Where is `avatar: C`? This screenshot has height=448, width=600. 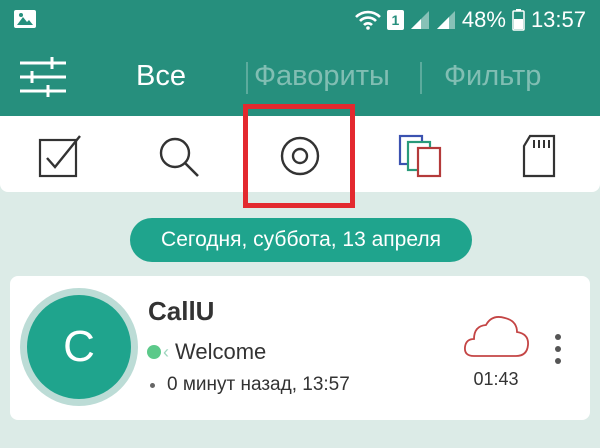 avatar: C is located at coordinates (79, 347).